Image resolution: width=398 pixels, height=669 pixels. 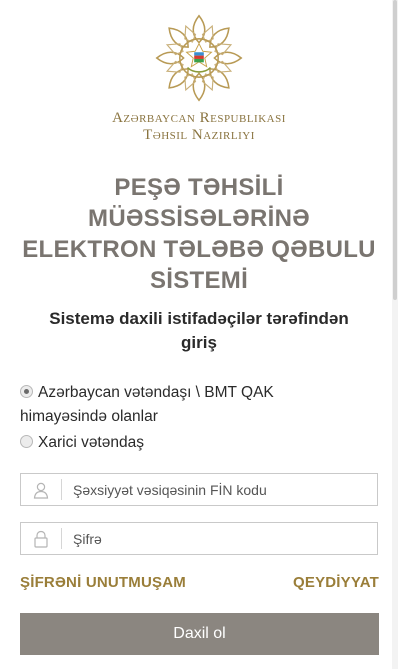 I want to click on register-link: QEYDİYYAT, so click(x=336, y=582).